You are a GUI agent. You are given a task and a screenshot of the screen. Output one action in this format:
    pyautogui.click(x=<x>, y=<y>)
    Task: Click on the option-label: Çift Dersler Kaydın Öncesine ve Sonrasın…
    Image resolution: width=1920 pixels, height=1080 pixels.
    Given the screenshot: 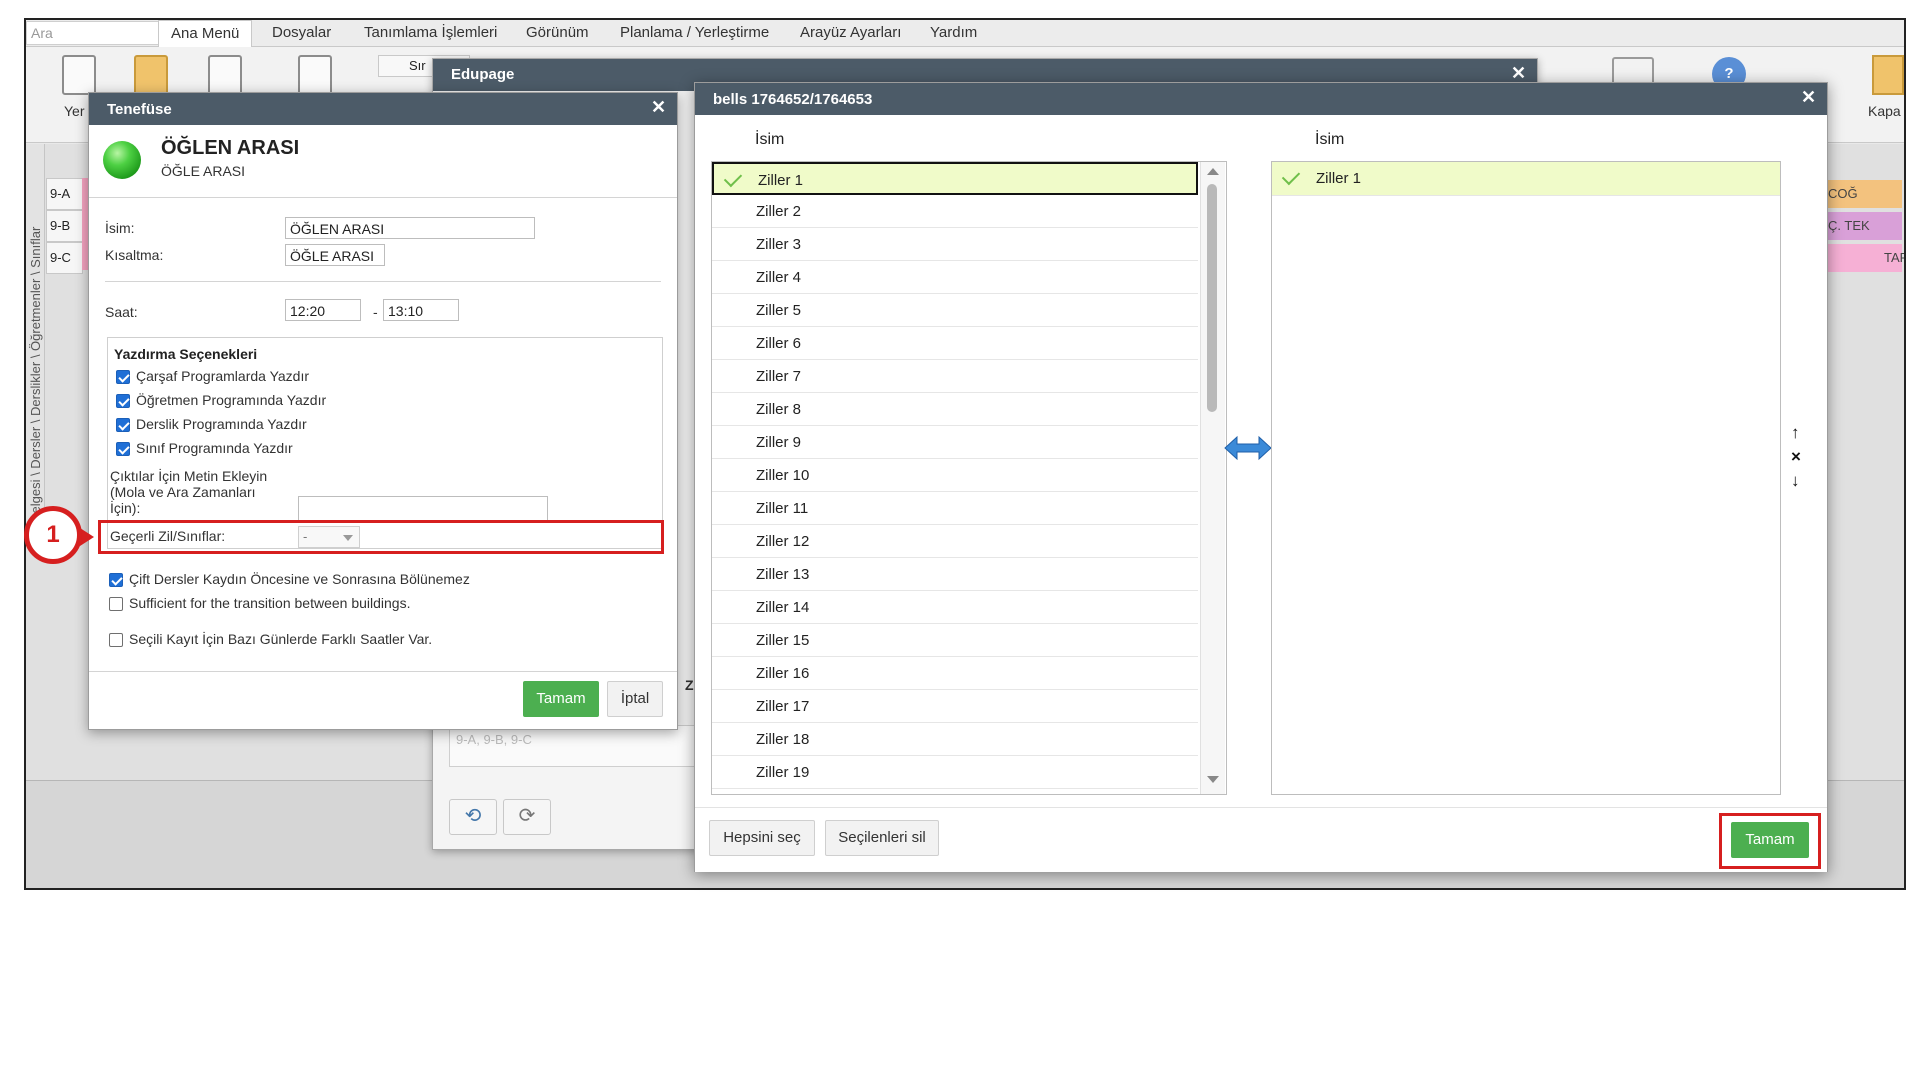 What is the action you would take?
    pyautogui.click(x=299, y=579)
    